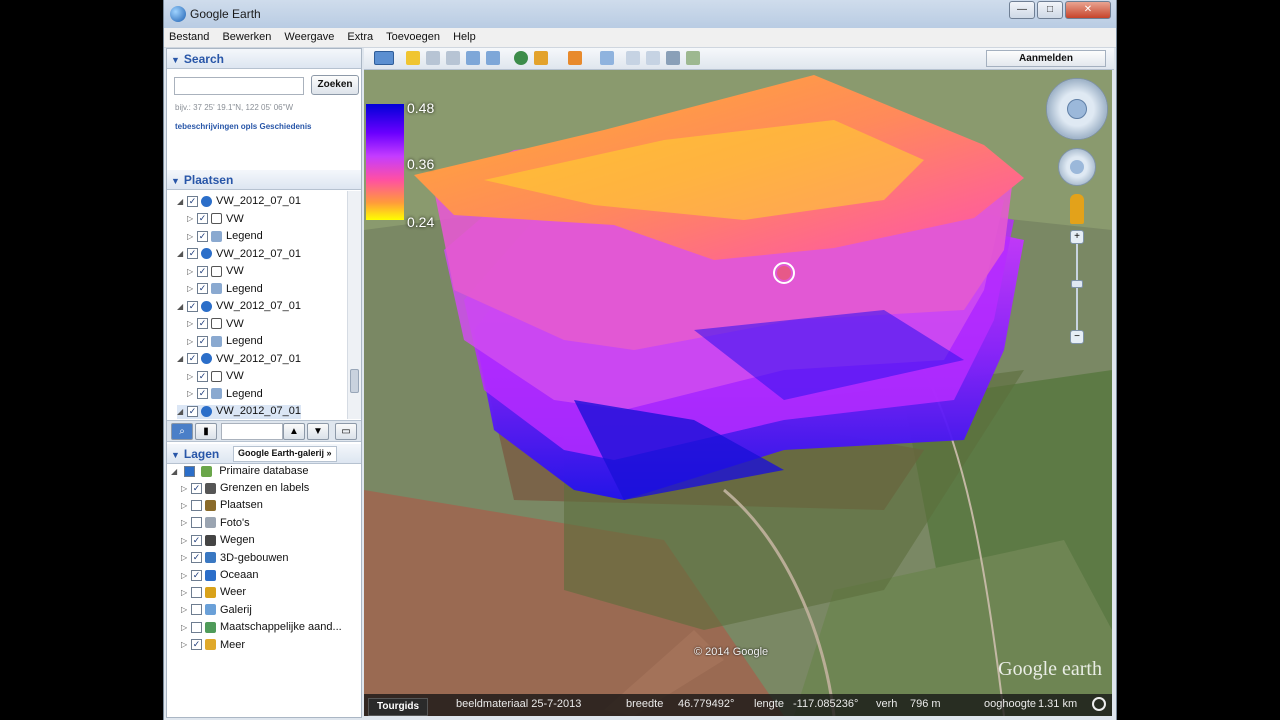 This screenshot has width=1280, height=720. Describe the element at coordinates (220, 577) in the screenshot. I see `layer-item: ▷ ✓ Oceaan` at that location.